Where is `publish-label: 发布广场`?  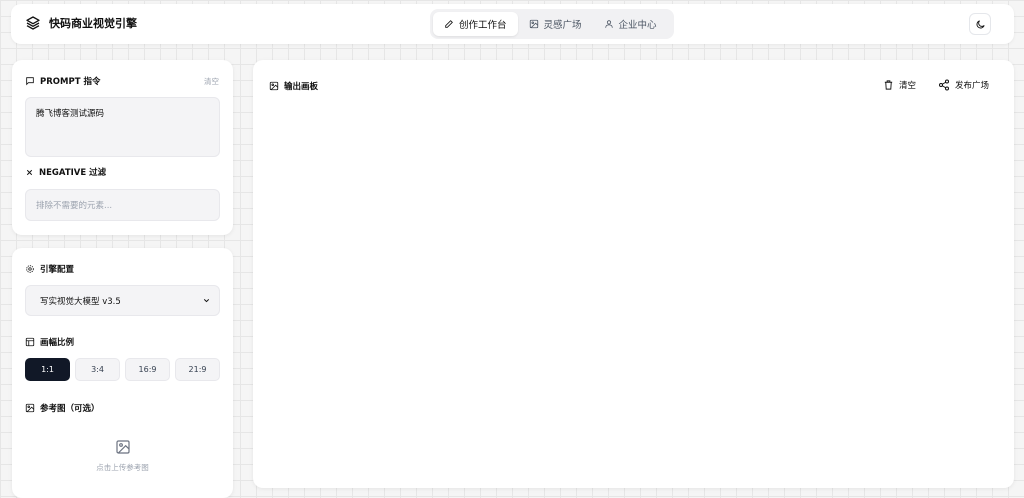 publish-label: 发布广场 is located at coordinates (971, 86).